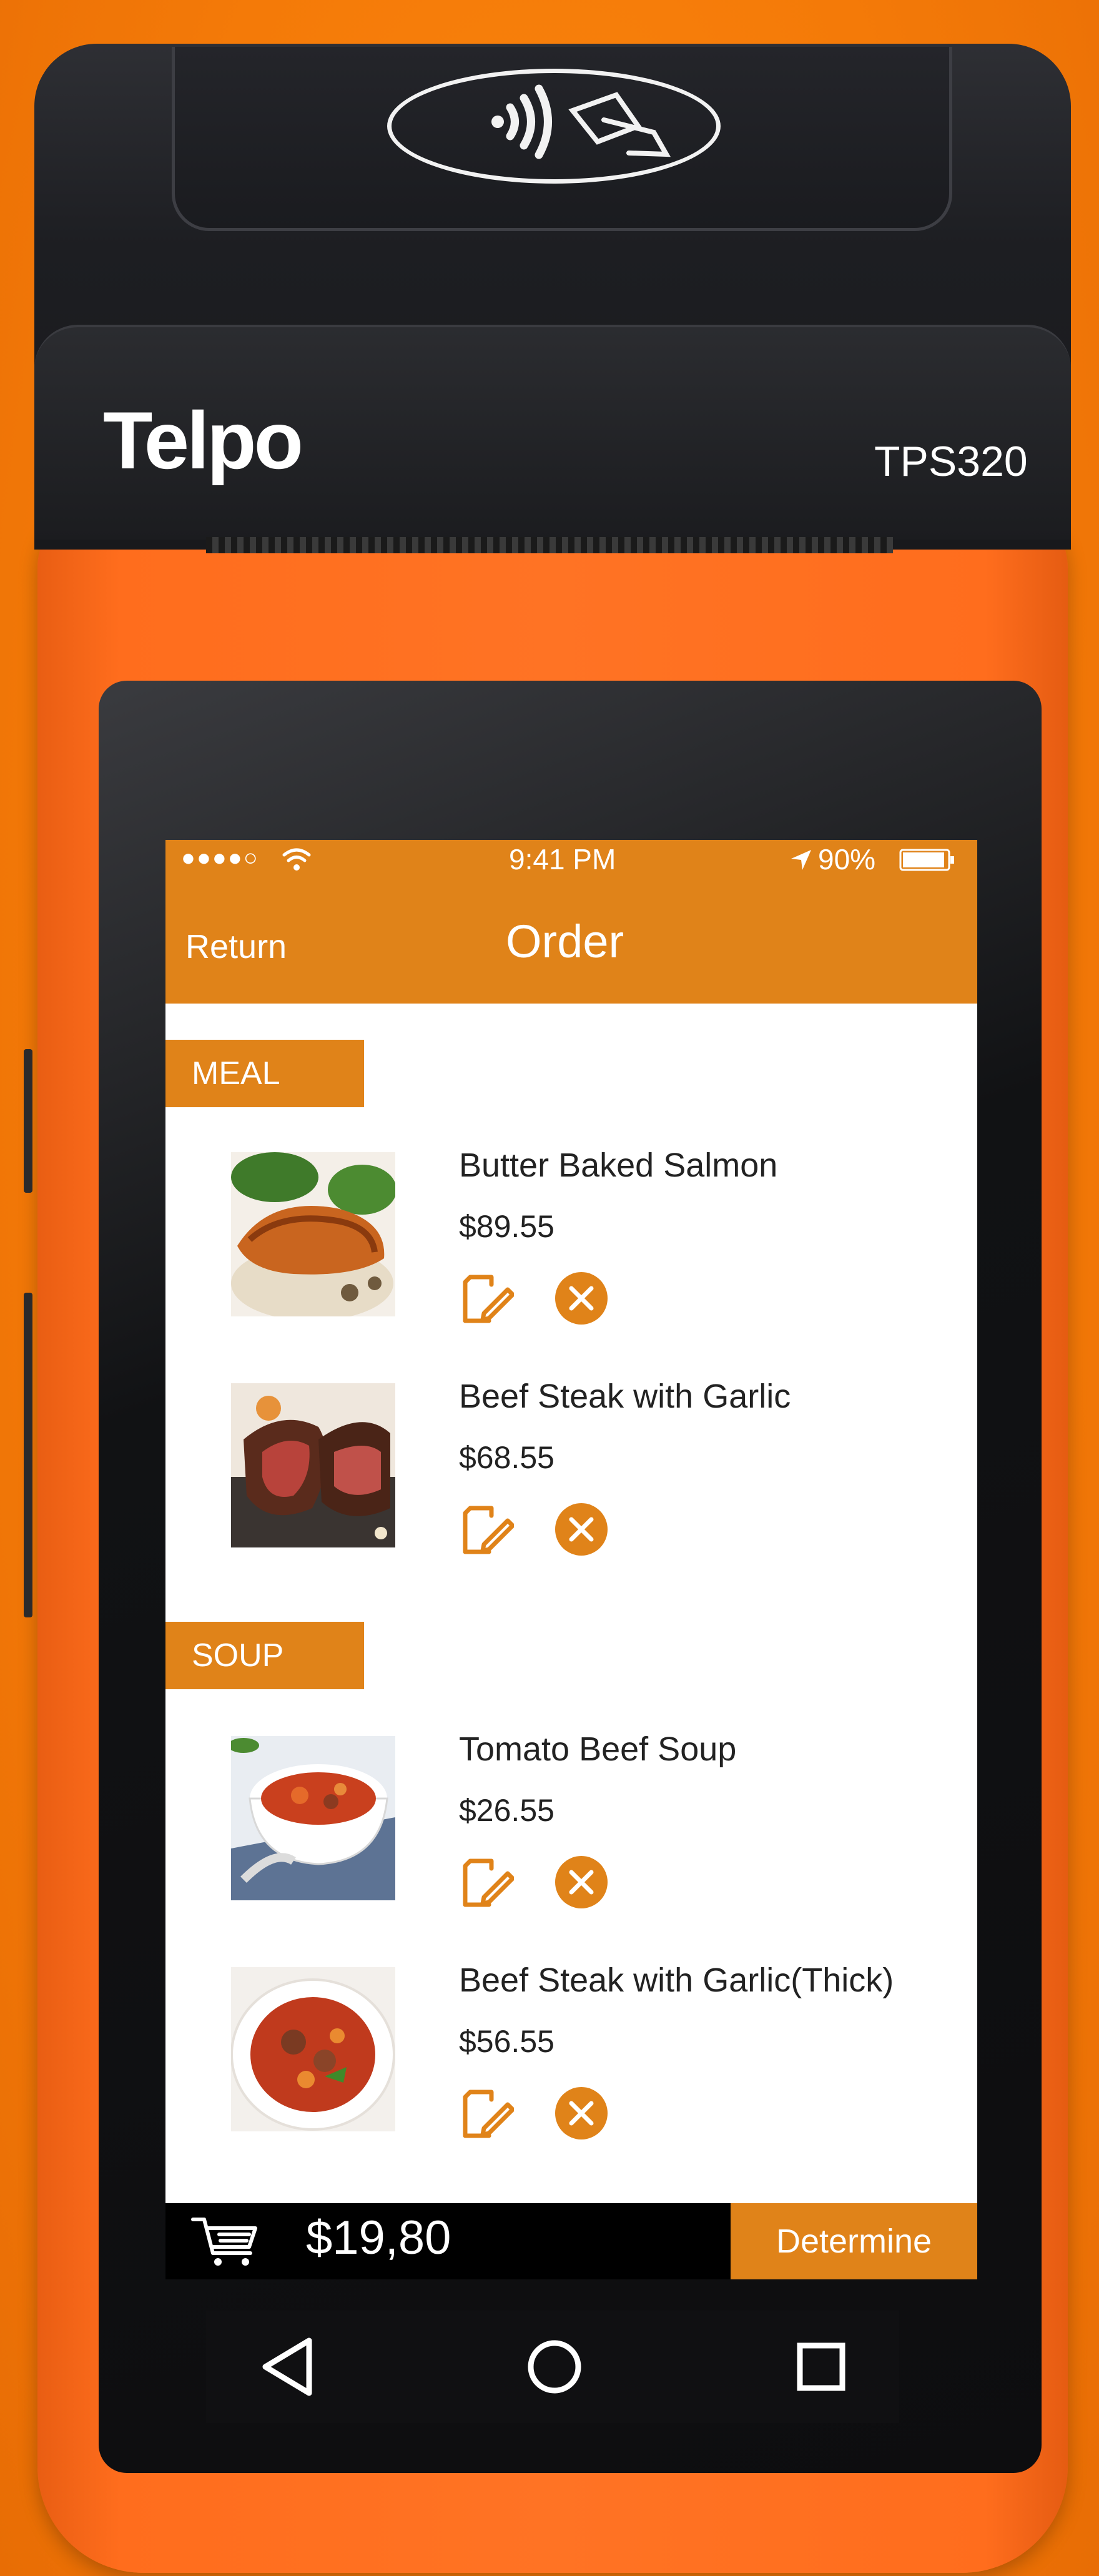 This screenshot has width=1099, height=2576. Describe the element at coordinates (598, 1749) in the screenshot. I see `item-name: Tomato Beef Soup` at that location.